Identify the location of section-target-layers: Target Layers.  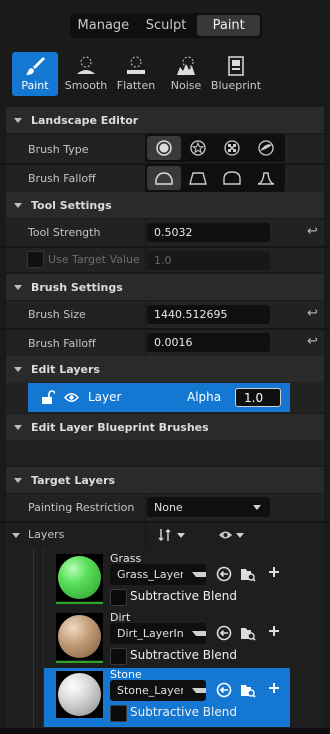
(165, 480).